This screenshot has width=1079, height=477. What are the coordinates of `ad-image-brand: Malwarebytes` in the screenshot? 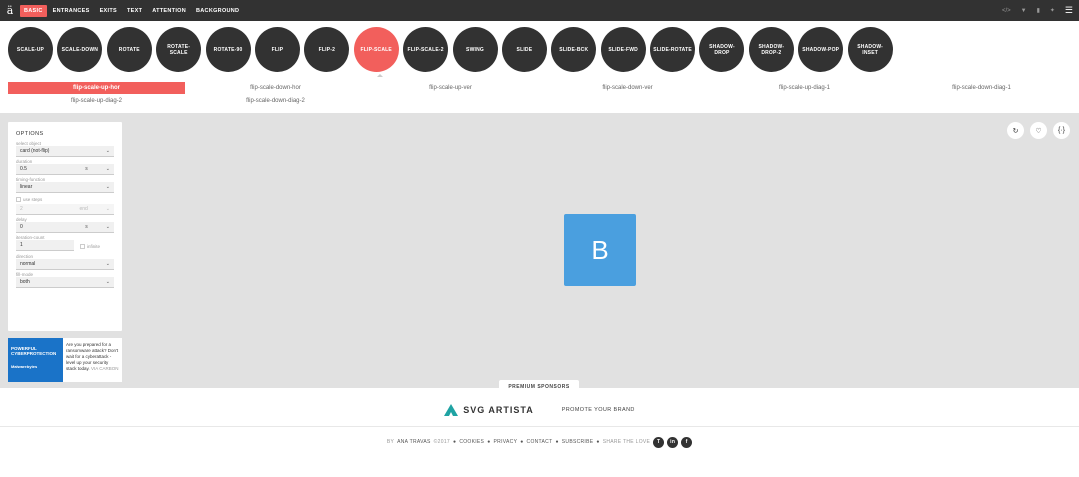 It's located at (24, 366).